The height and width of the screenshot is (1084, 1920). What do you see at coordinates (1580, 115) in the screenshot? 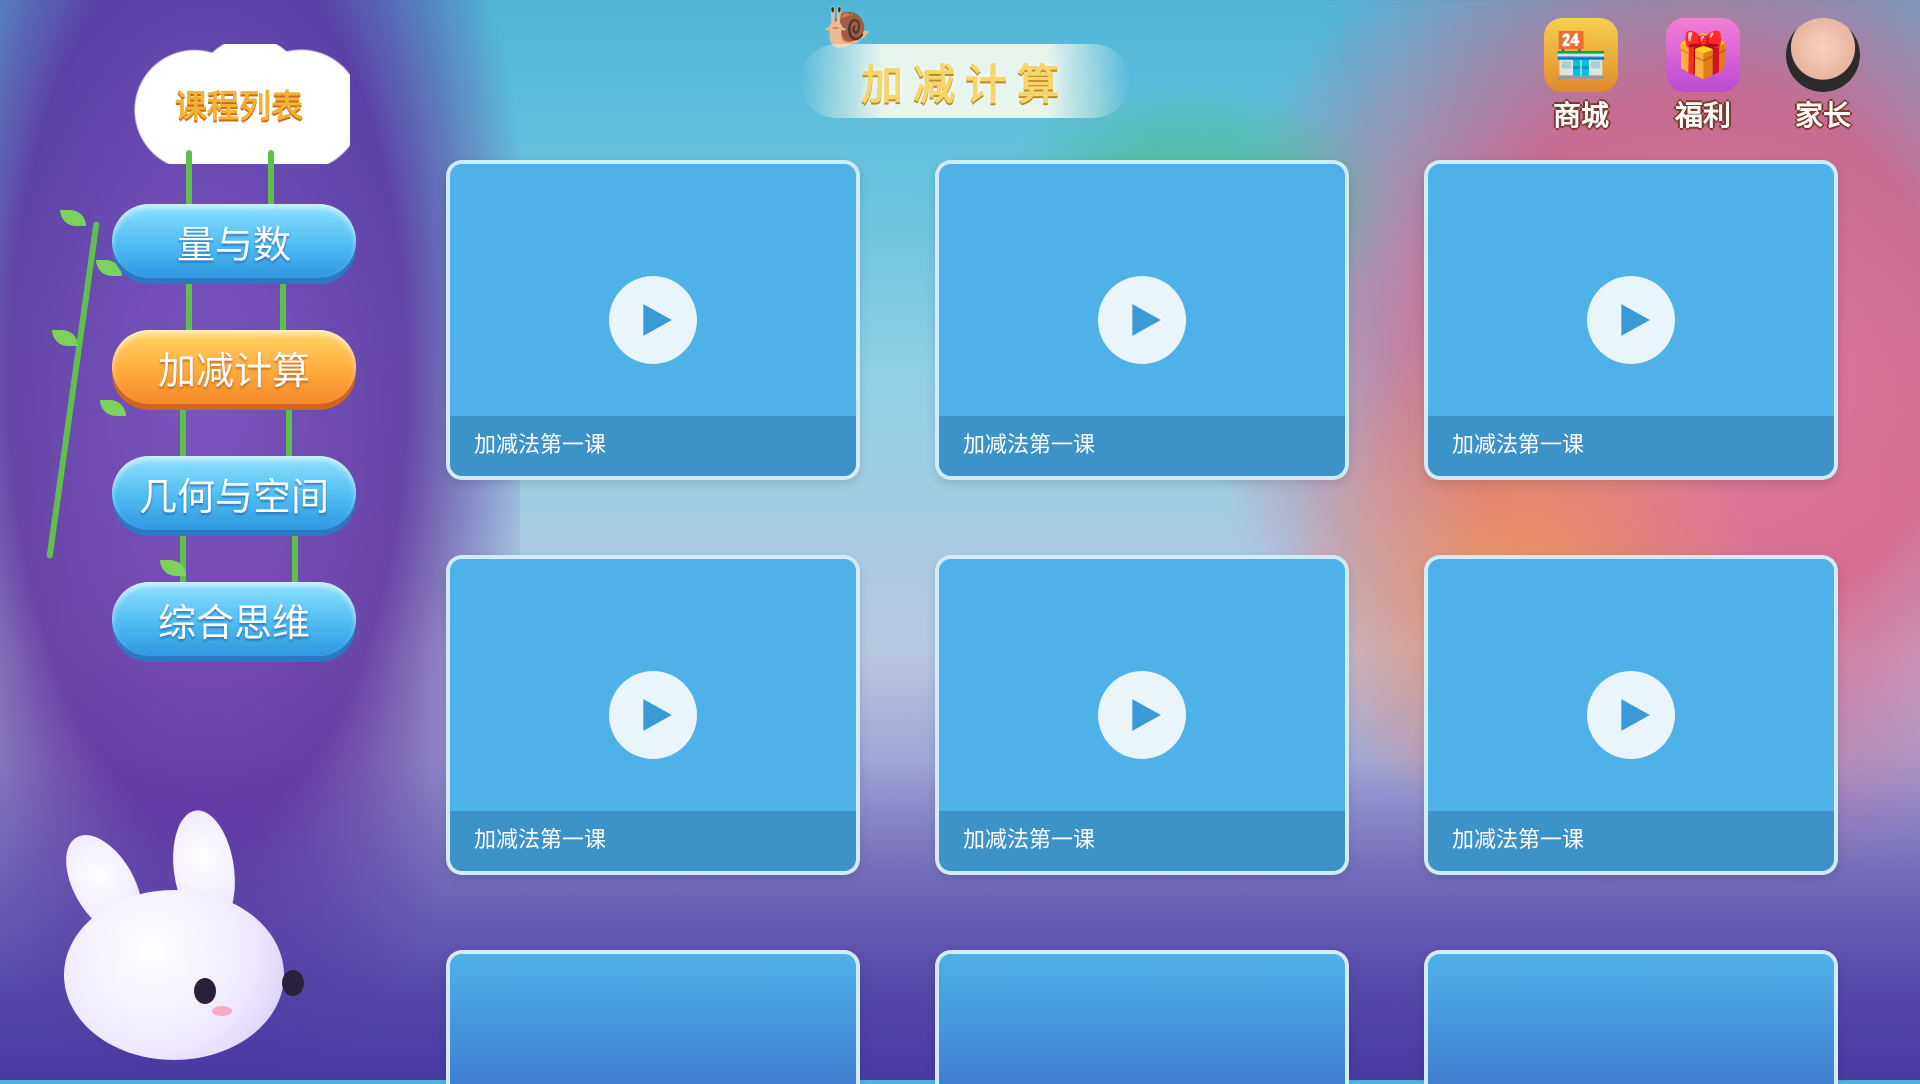
I see `shop-label: 商城` at bounding box center [1580, 115].